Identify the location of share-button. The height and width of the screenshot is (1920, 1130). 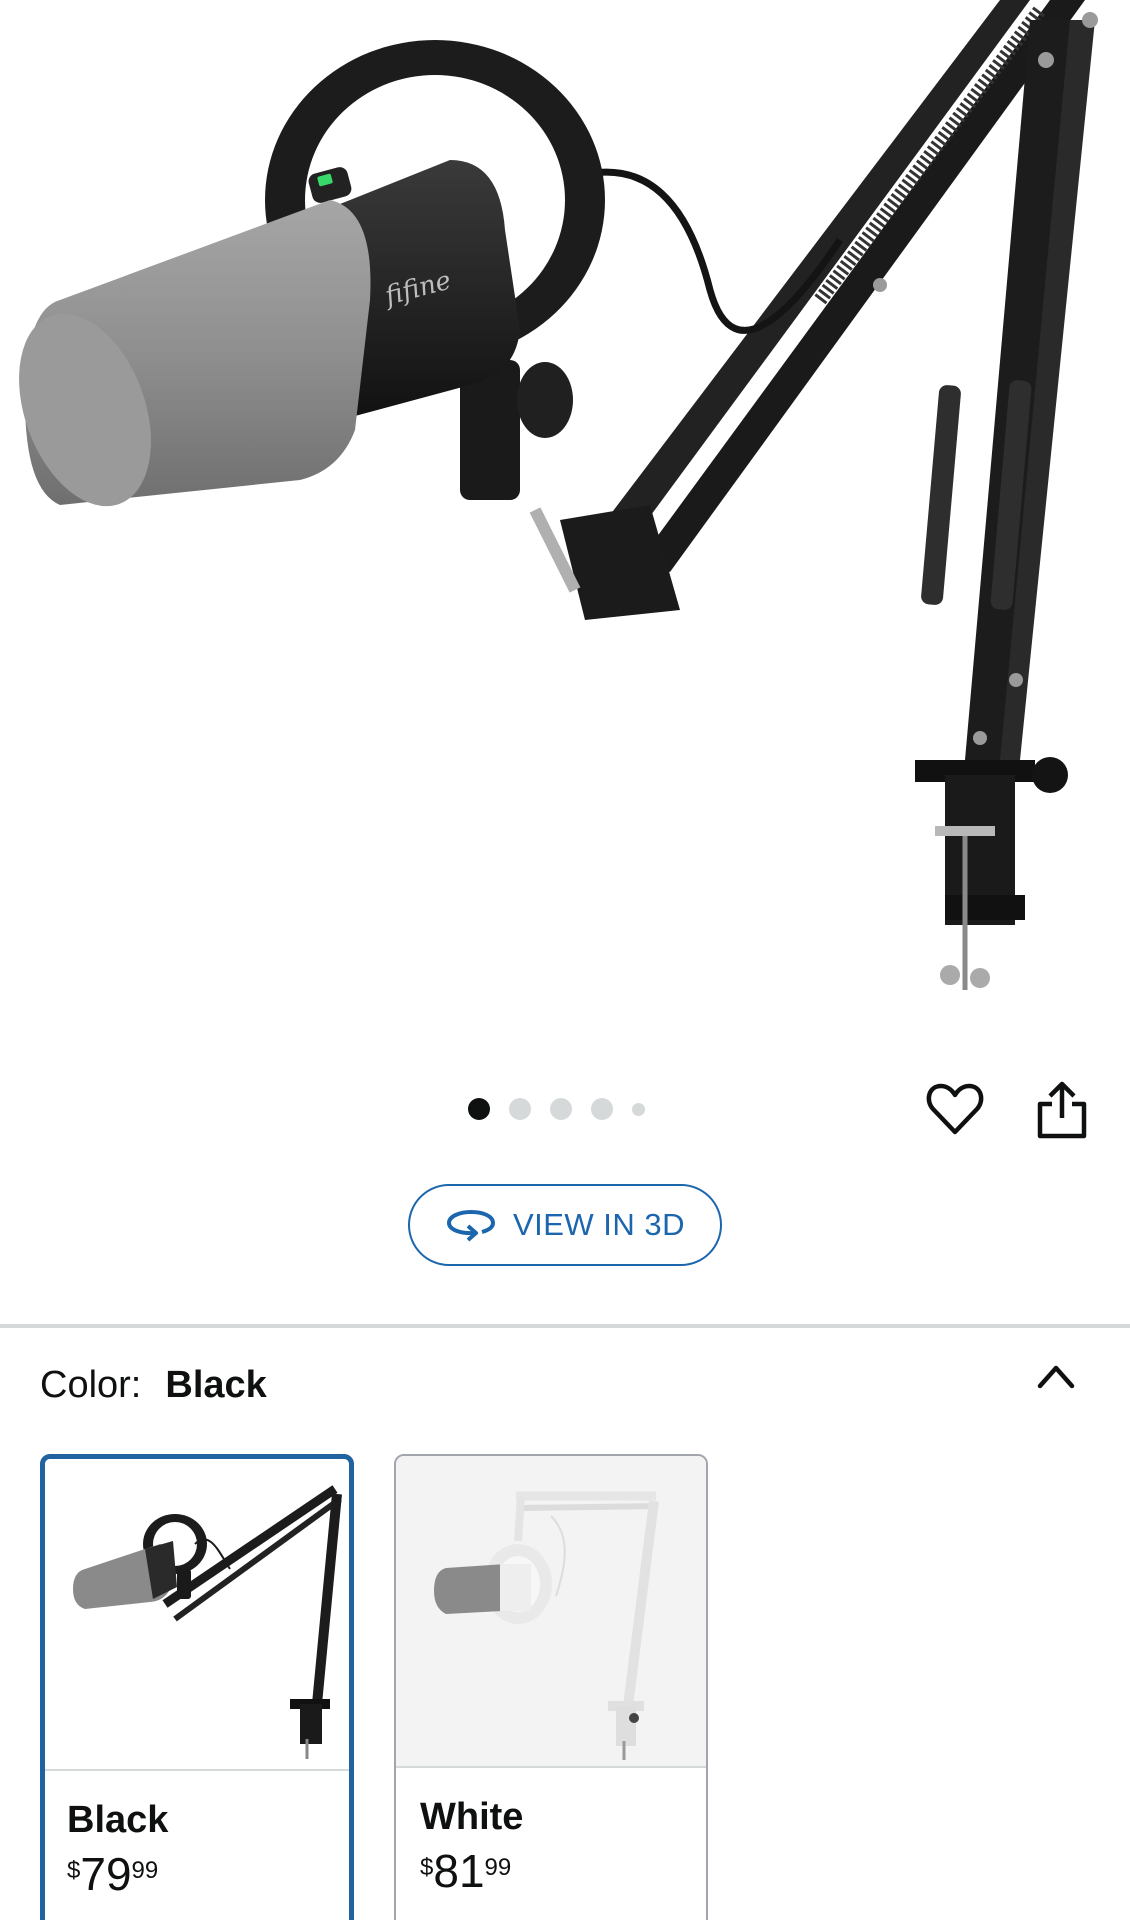
(1062, 1110).